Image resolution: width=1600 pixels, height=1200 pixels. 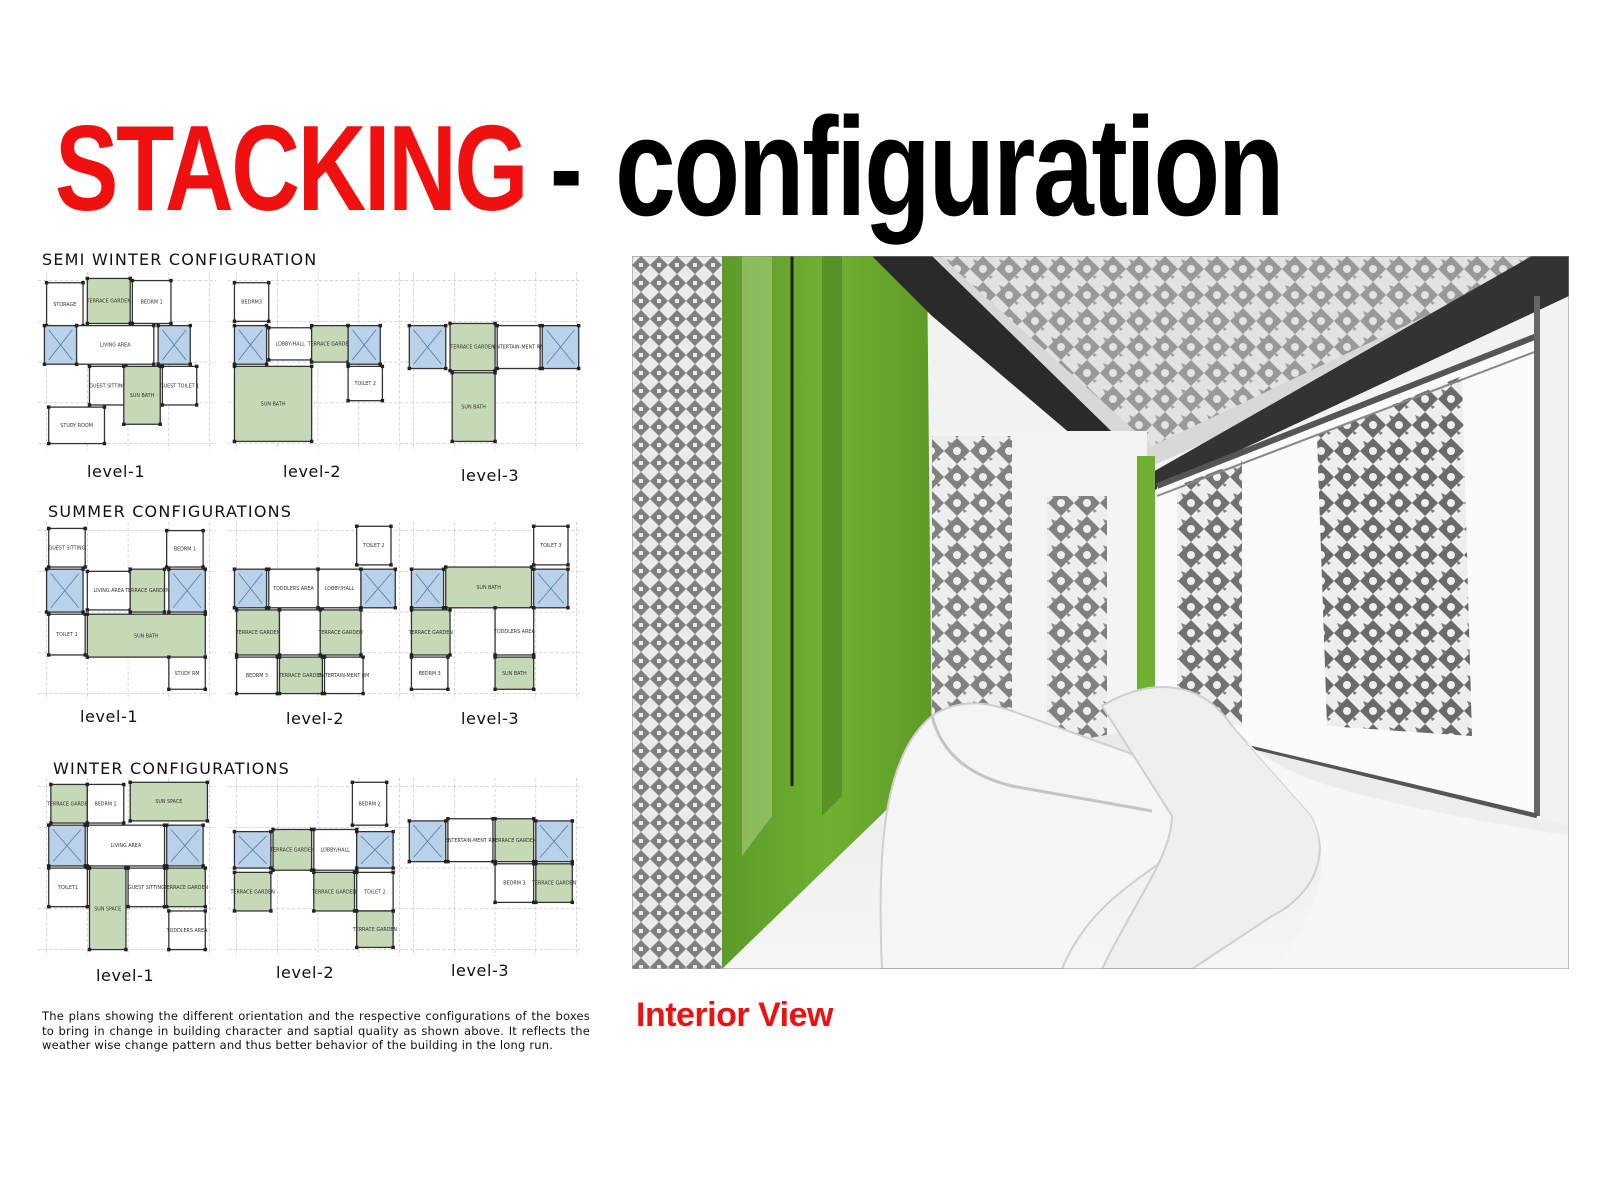 What do you see at coordinates (550, 546) in the screenshot?
I see `room-label: TOILET 3` at bounding box center [550, 546].